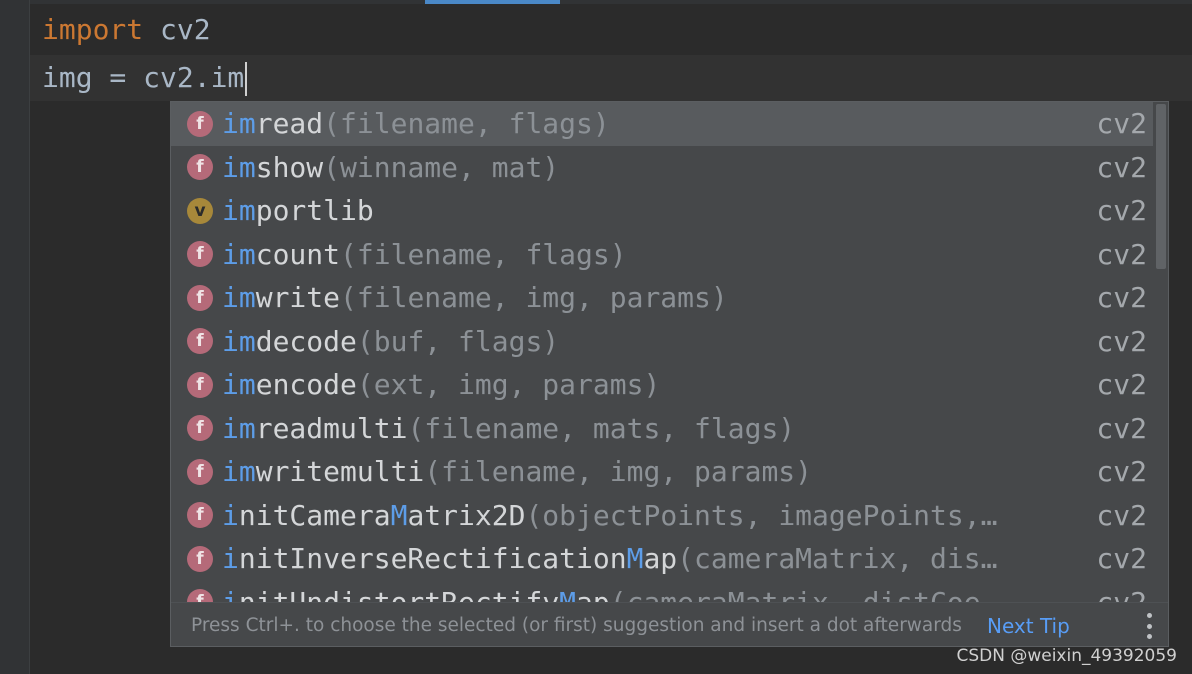  Describe the element at coordinates (611, 2) in the screenshot. I see `editor-tab-strip` at that location.